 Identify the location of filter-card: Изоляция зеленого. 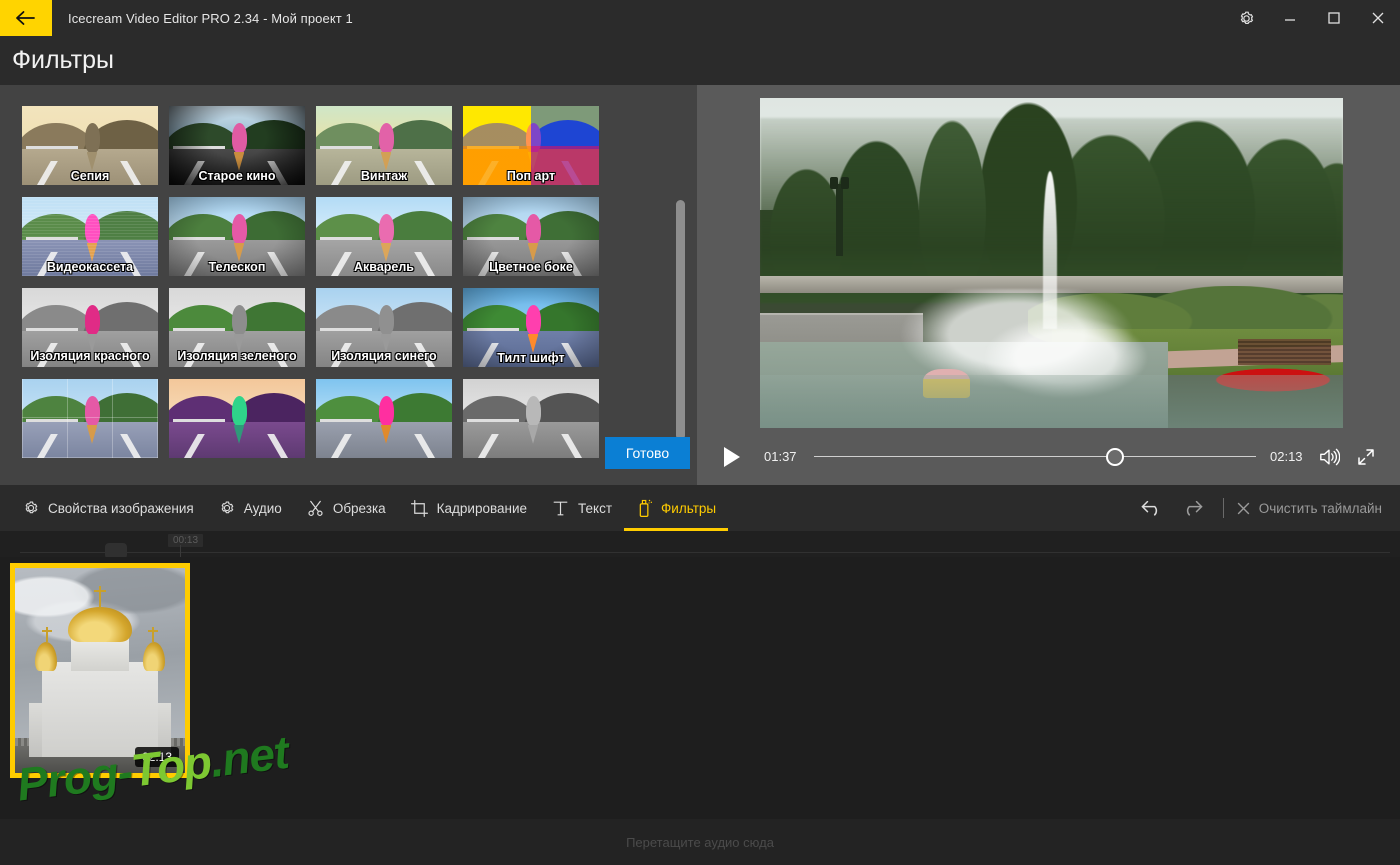
(237, 327).